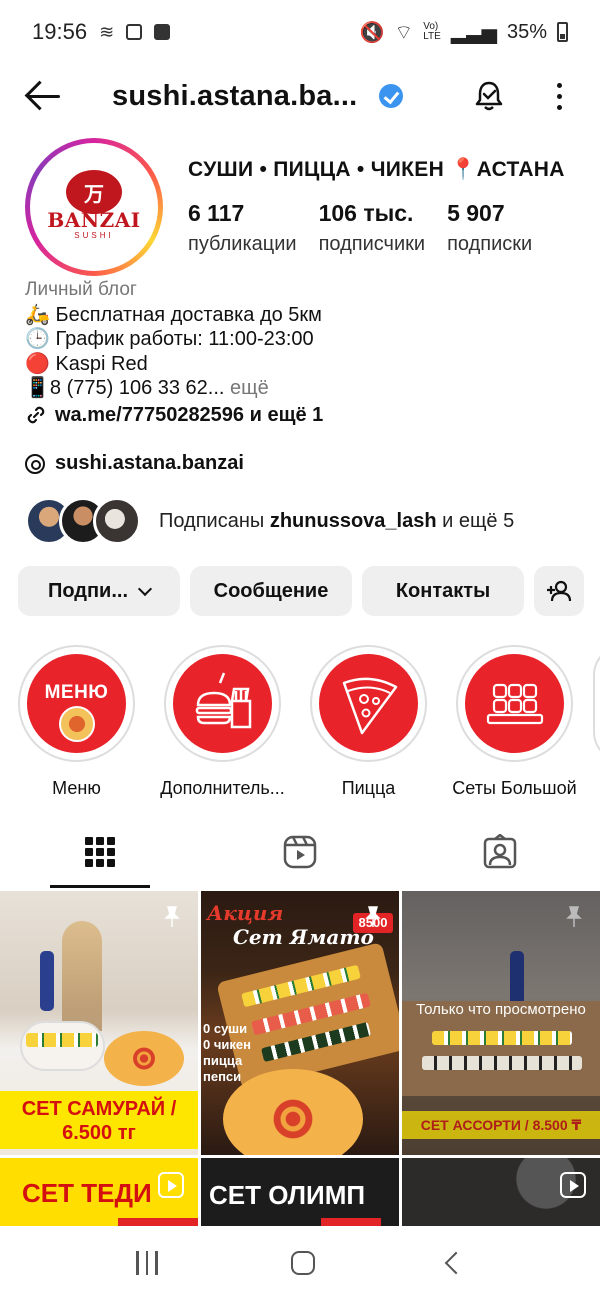 The image size is (600, 1299). What do you see at coordinates (596, 703) in the screenshot?
I see `highlight-partial` at bounding box center [596, 703].